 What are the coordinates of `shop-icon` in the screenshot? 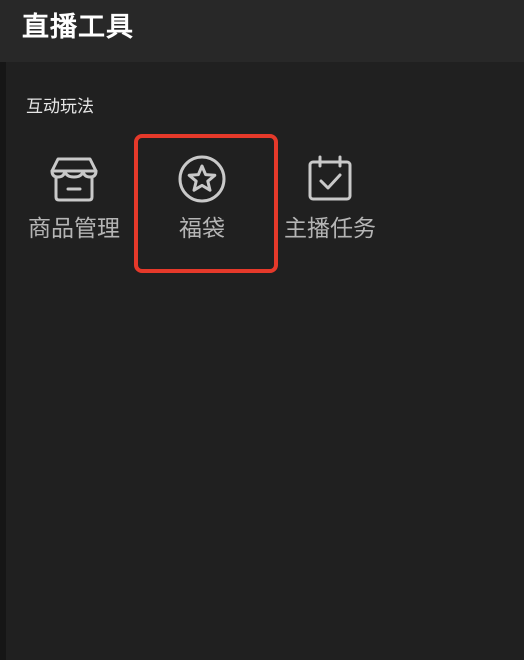 It's located at (74, 179).